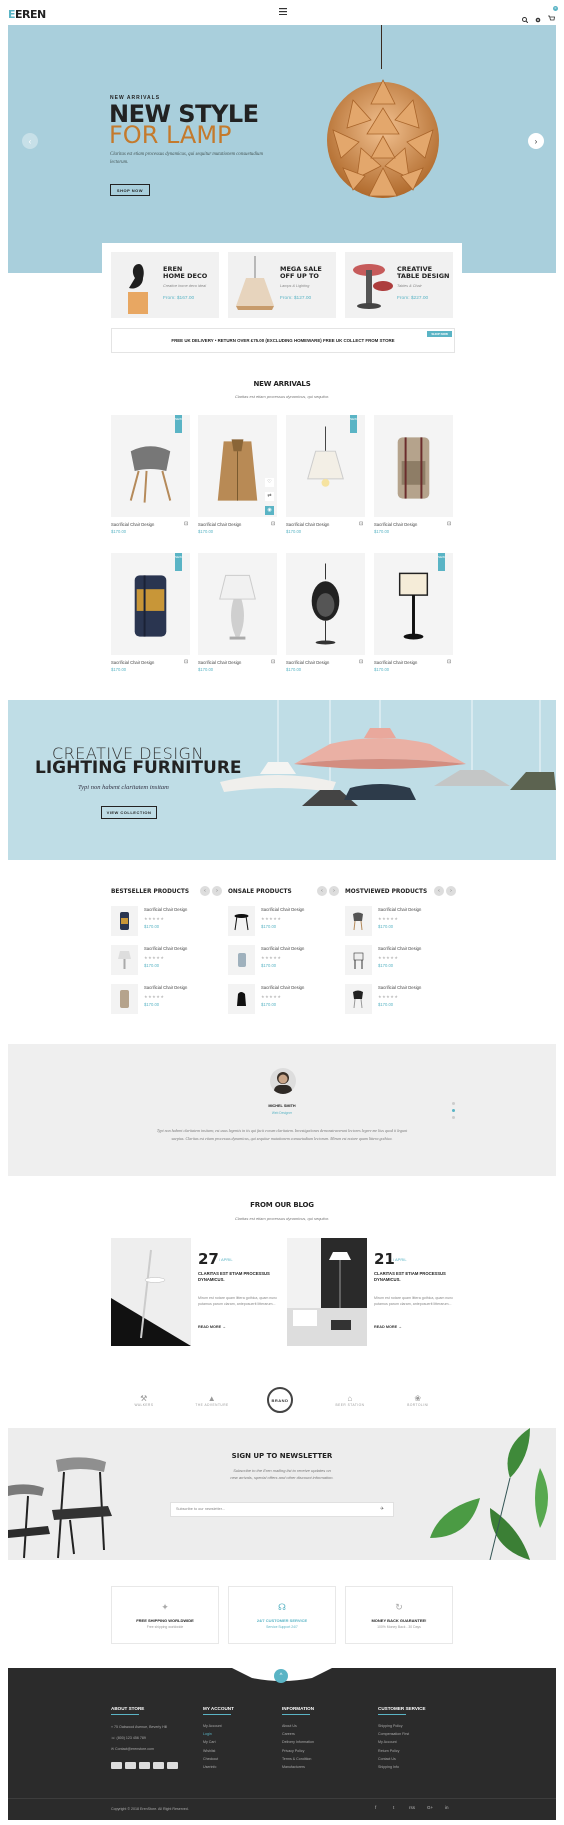  Describe the element at coordinates (453, 1110) in the screenshot. I see `testimonial-dot-active` at that location.